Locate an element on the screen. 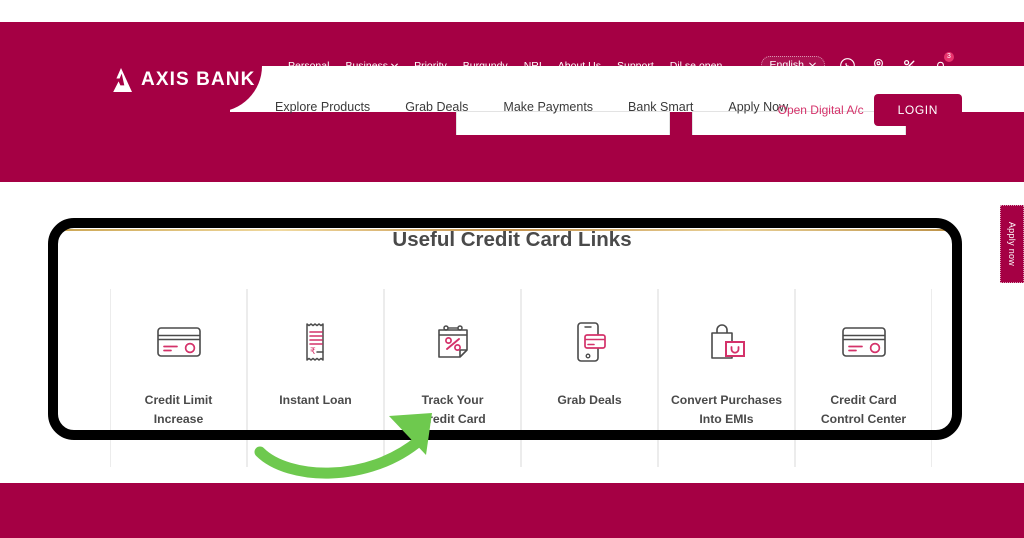 Image resolution: width=1024 pixels, height=538 pixels. tile-label-line2: Into EMIs is located at coordinates (726, 418).